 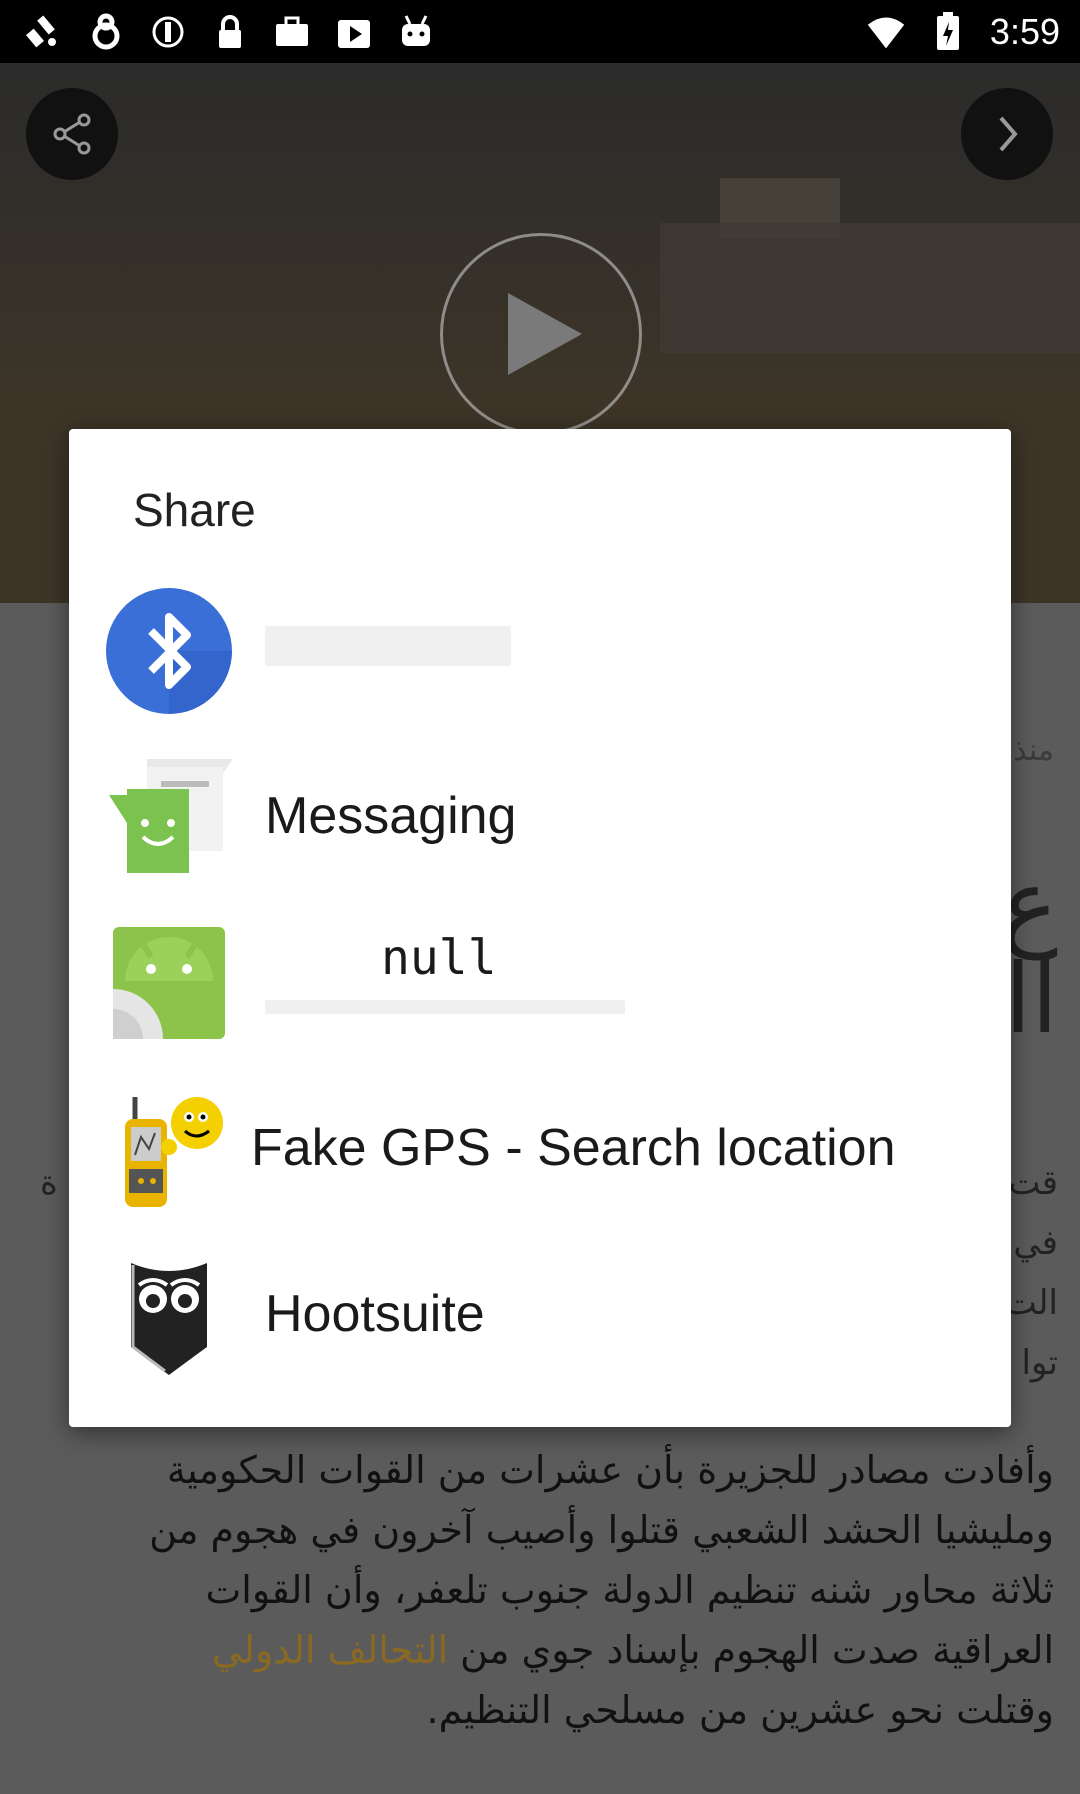 I want to click on share-button, so click(x=72, y=134).